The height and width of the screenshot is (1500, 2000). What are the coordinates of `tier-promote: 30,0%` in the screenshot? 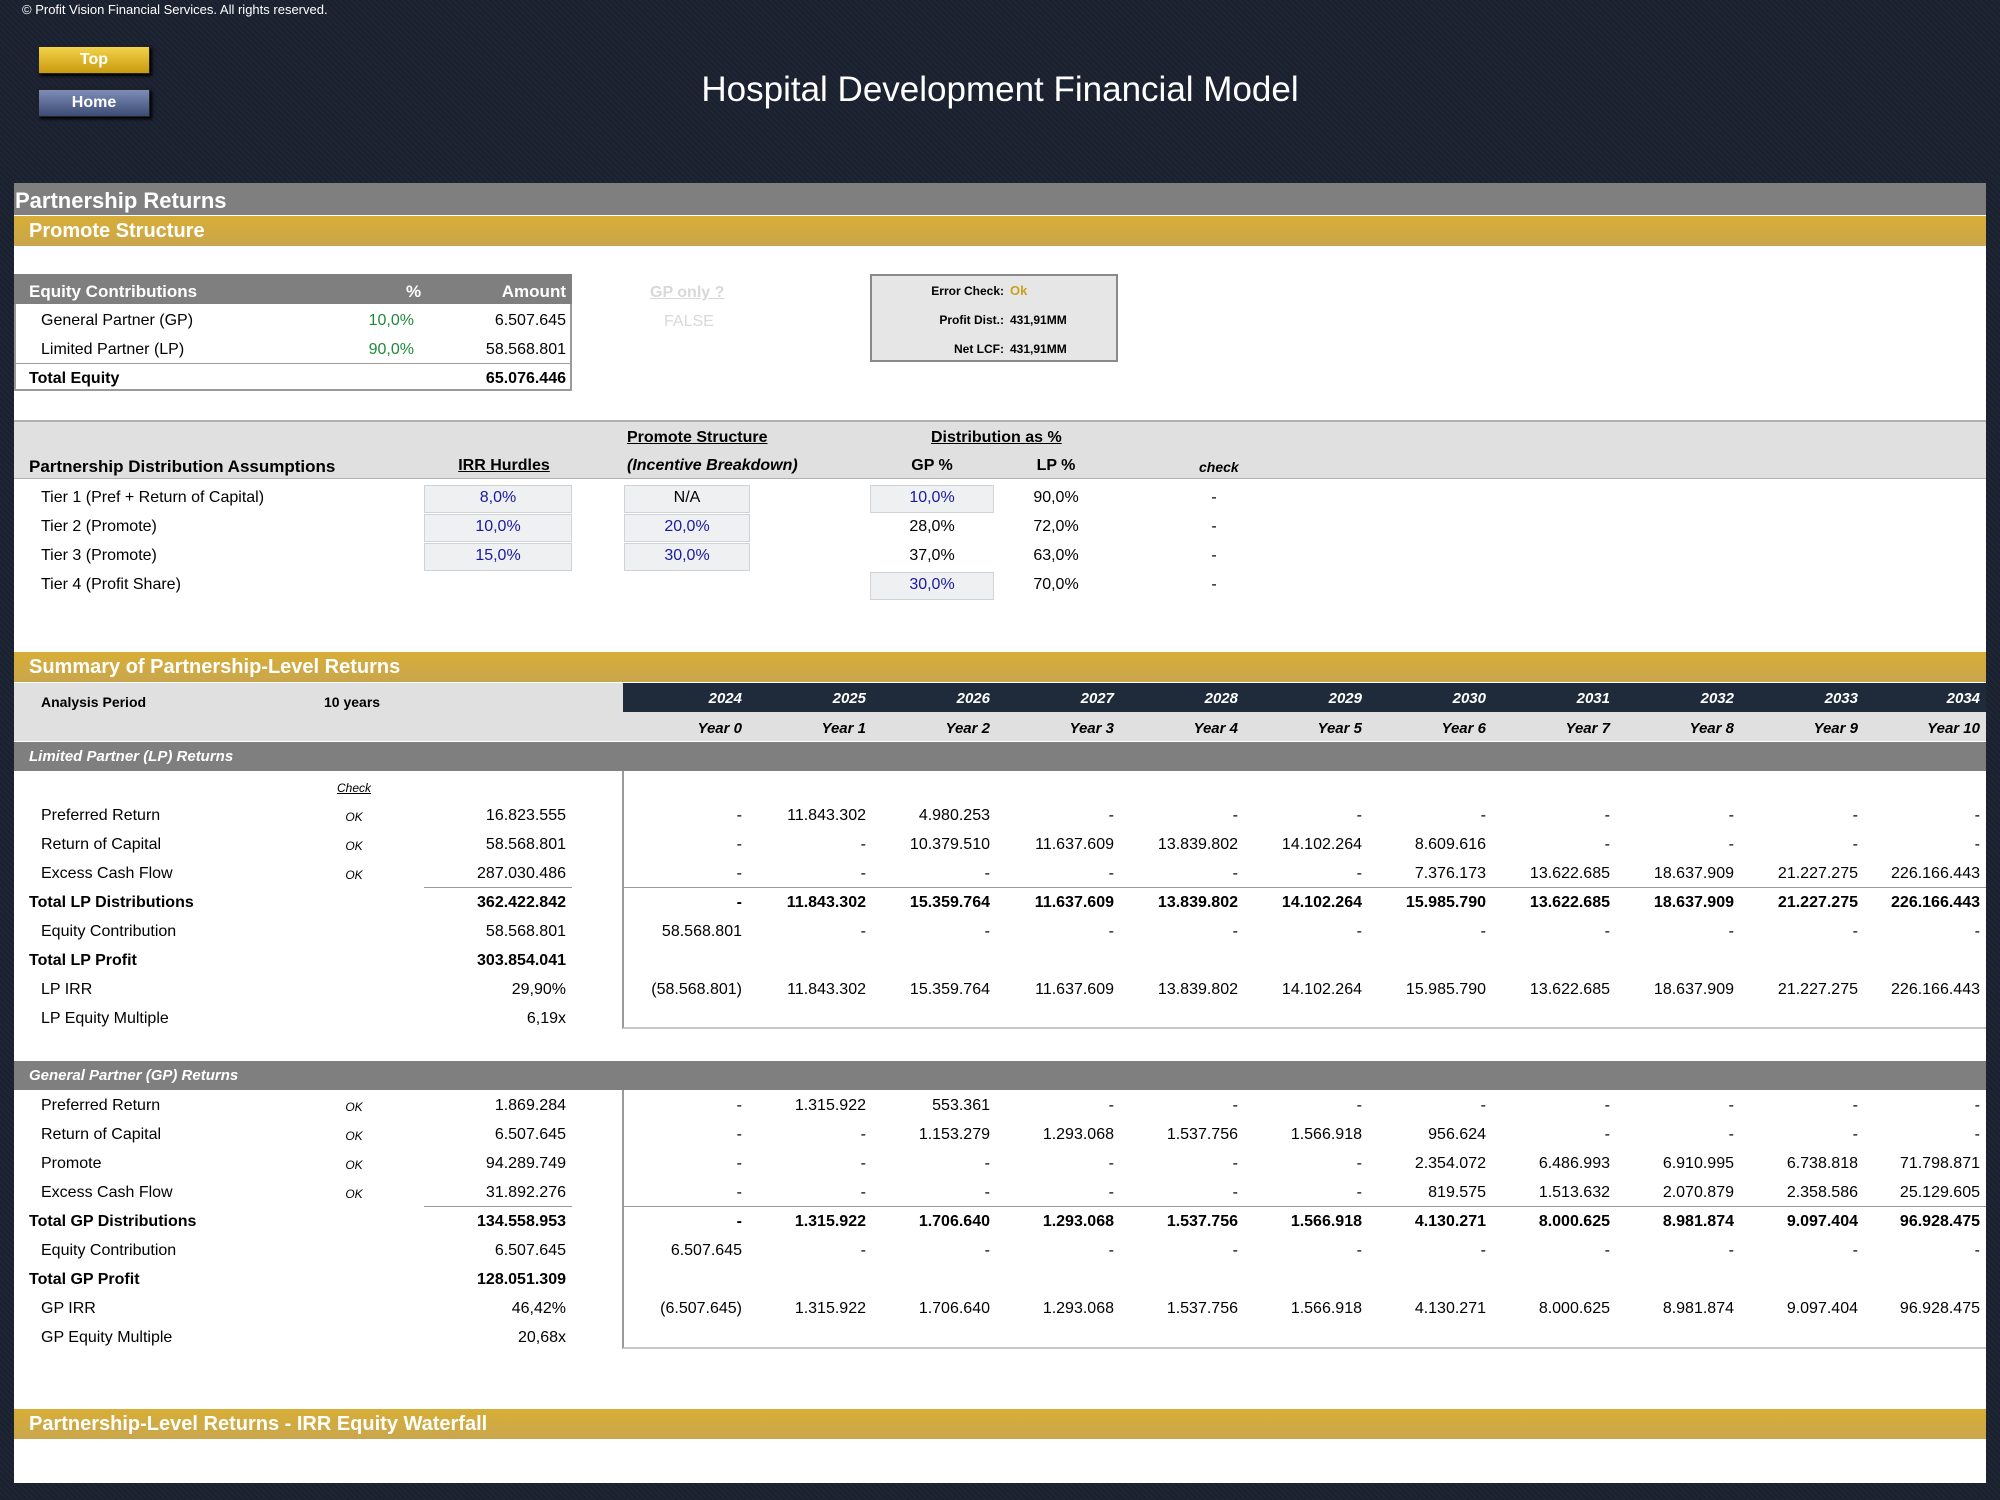 It's located at (687, 556).